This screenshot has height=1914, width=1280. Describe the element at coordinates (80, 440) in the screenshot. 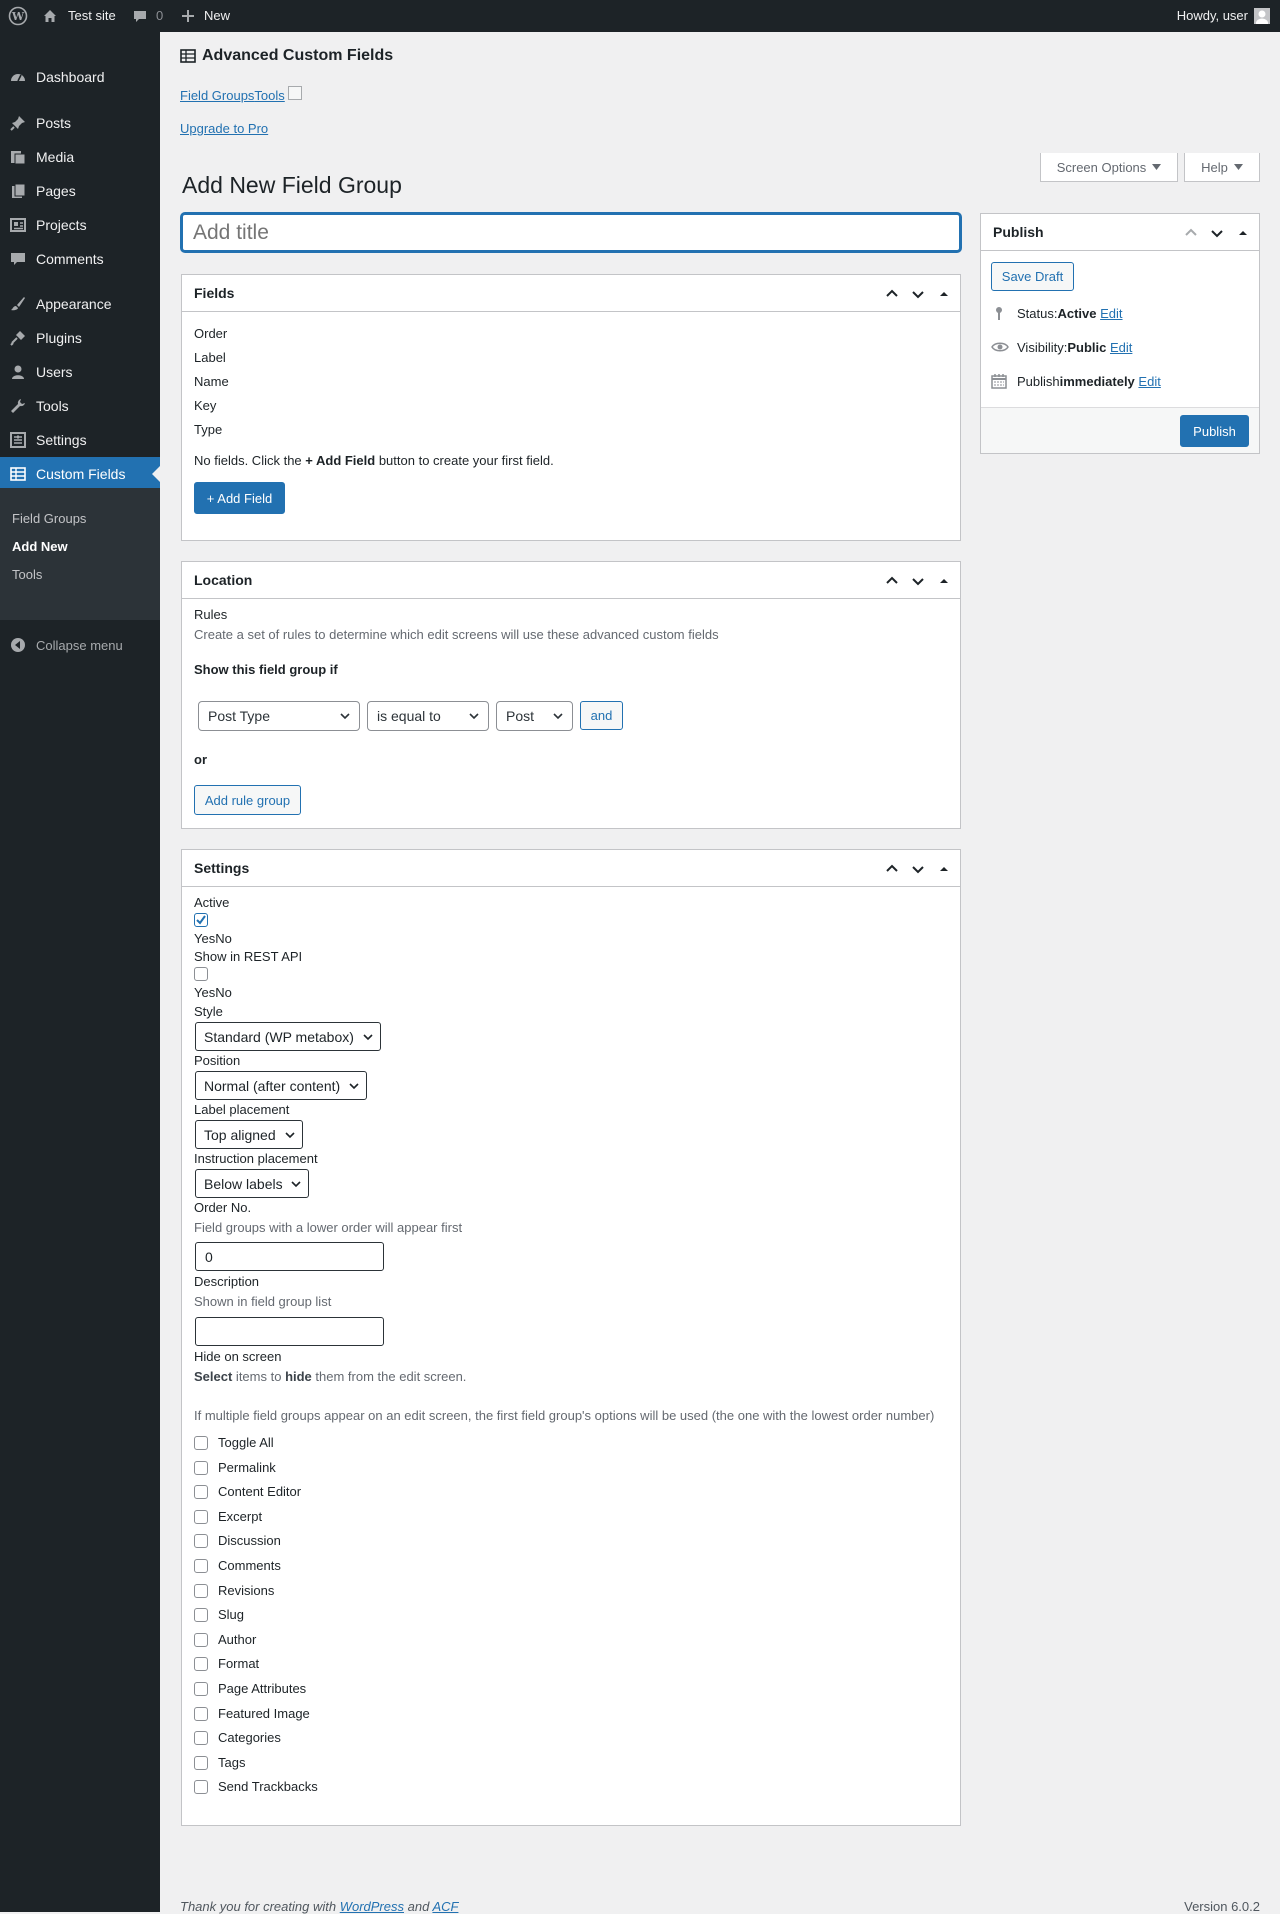

I see `sidebar-item-settings: Settings` at that location.